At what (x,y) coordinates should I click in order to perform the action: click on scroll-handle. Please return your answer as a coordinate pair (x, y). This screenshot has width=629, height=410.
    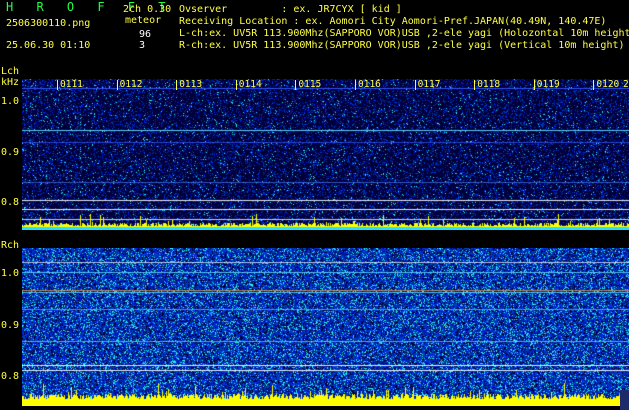
    Looking at the image, I should click on (624, 400).